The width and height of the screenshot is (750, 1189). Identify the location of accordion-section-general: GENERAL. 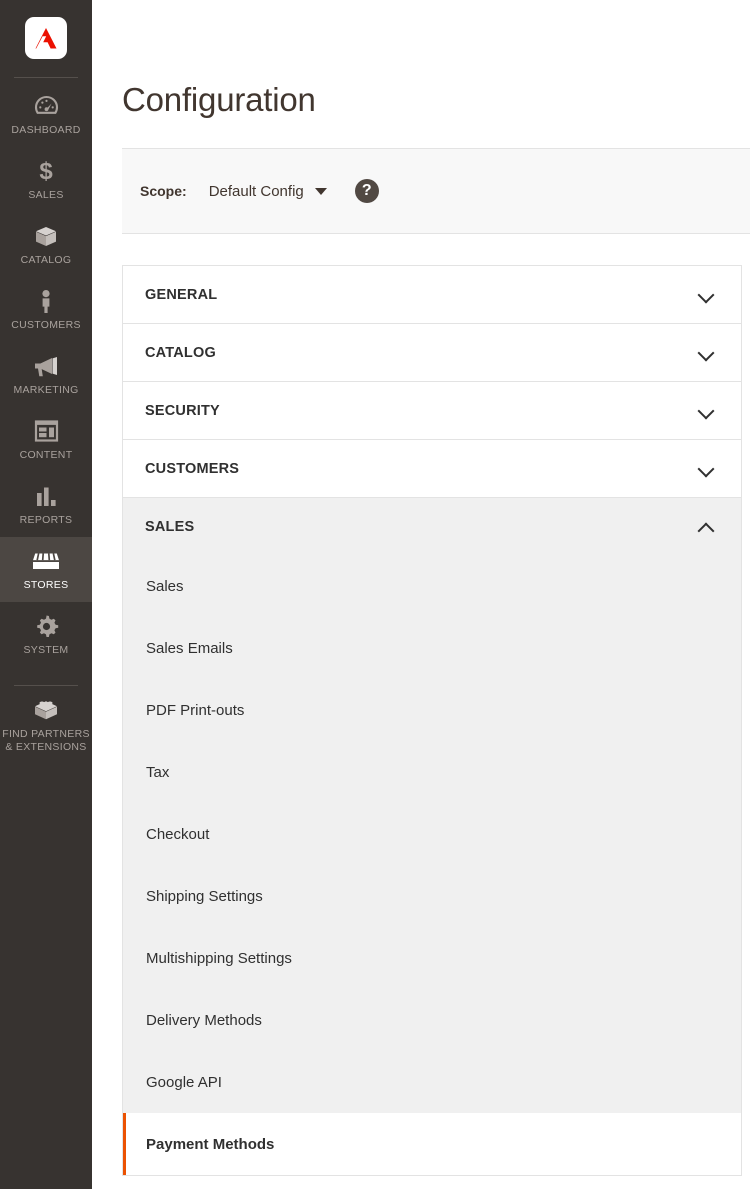
(432, 295).